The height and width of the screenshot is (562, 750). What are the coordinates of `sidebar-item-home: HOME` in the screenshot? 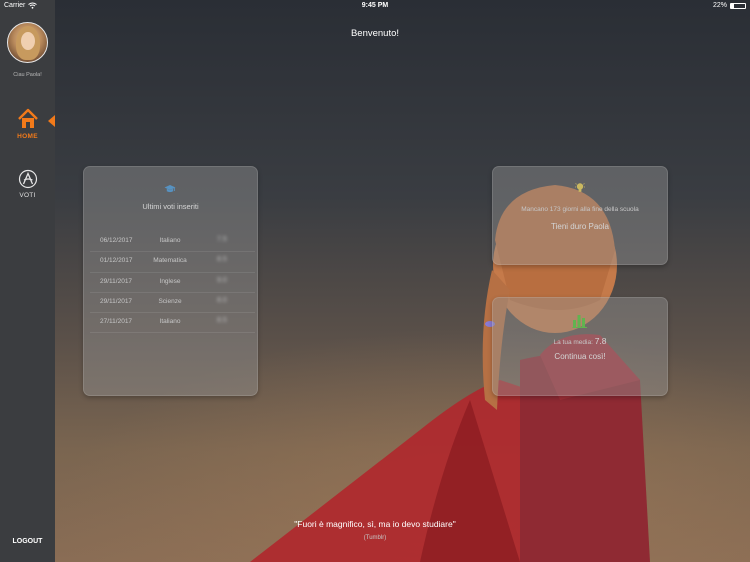 It's located at (27, 124).